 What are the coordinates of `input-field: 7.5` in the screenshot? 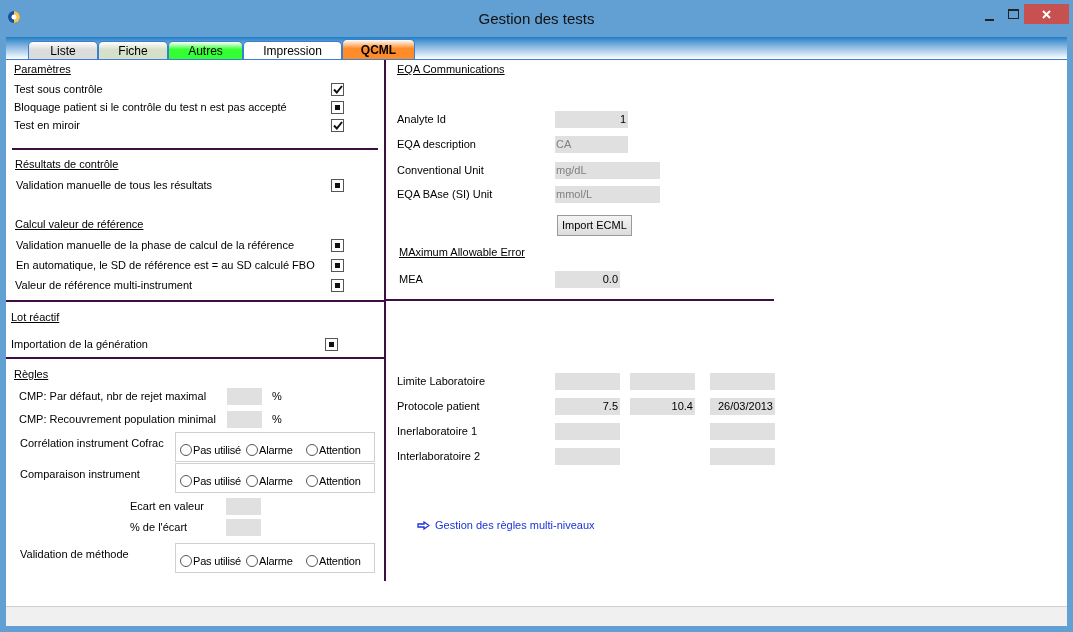 It's located at (587, 406).